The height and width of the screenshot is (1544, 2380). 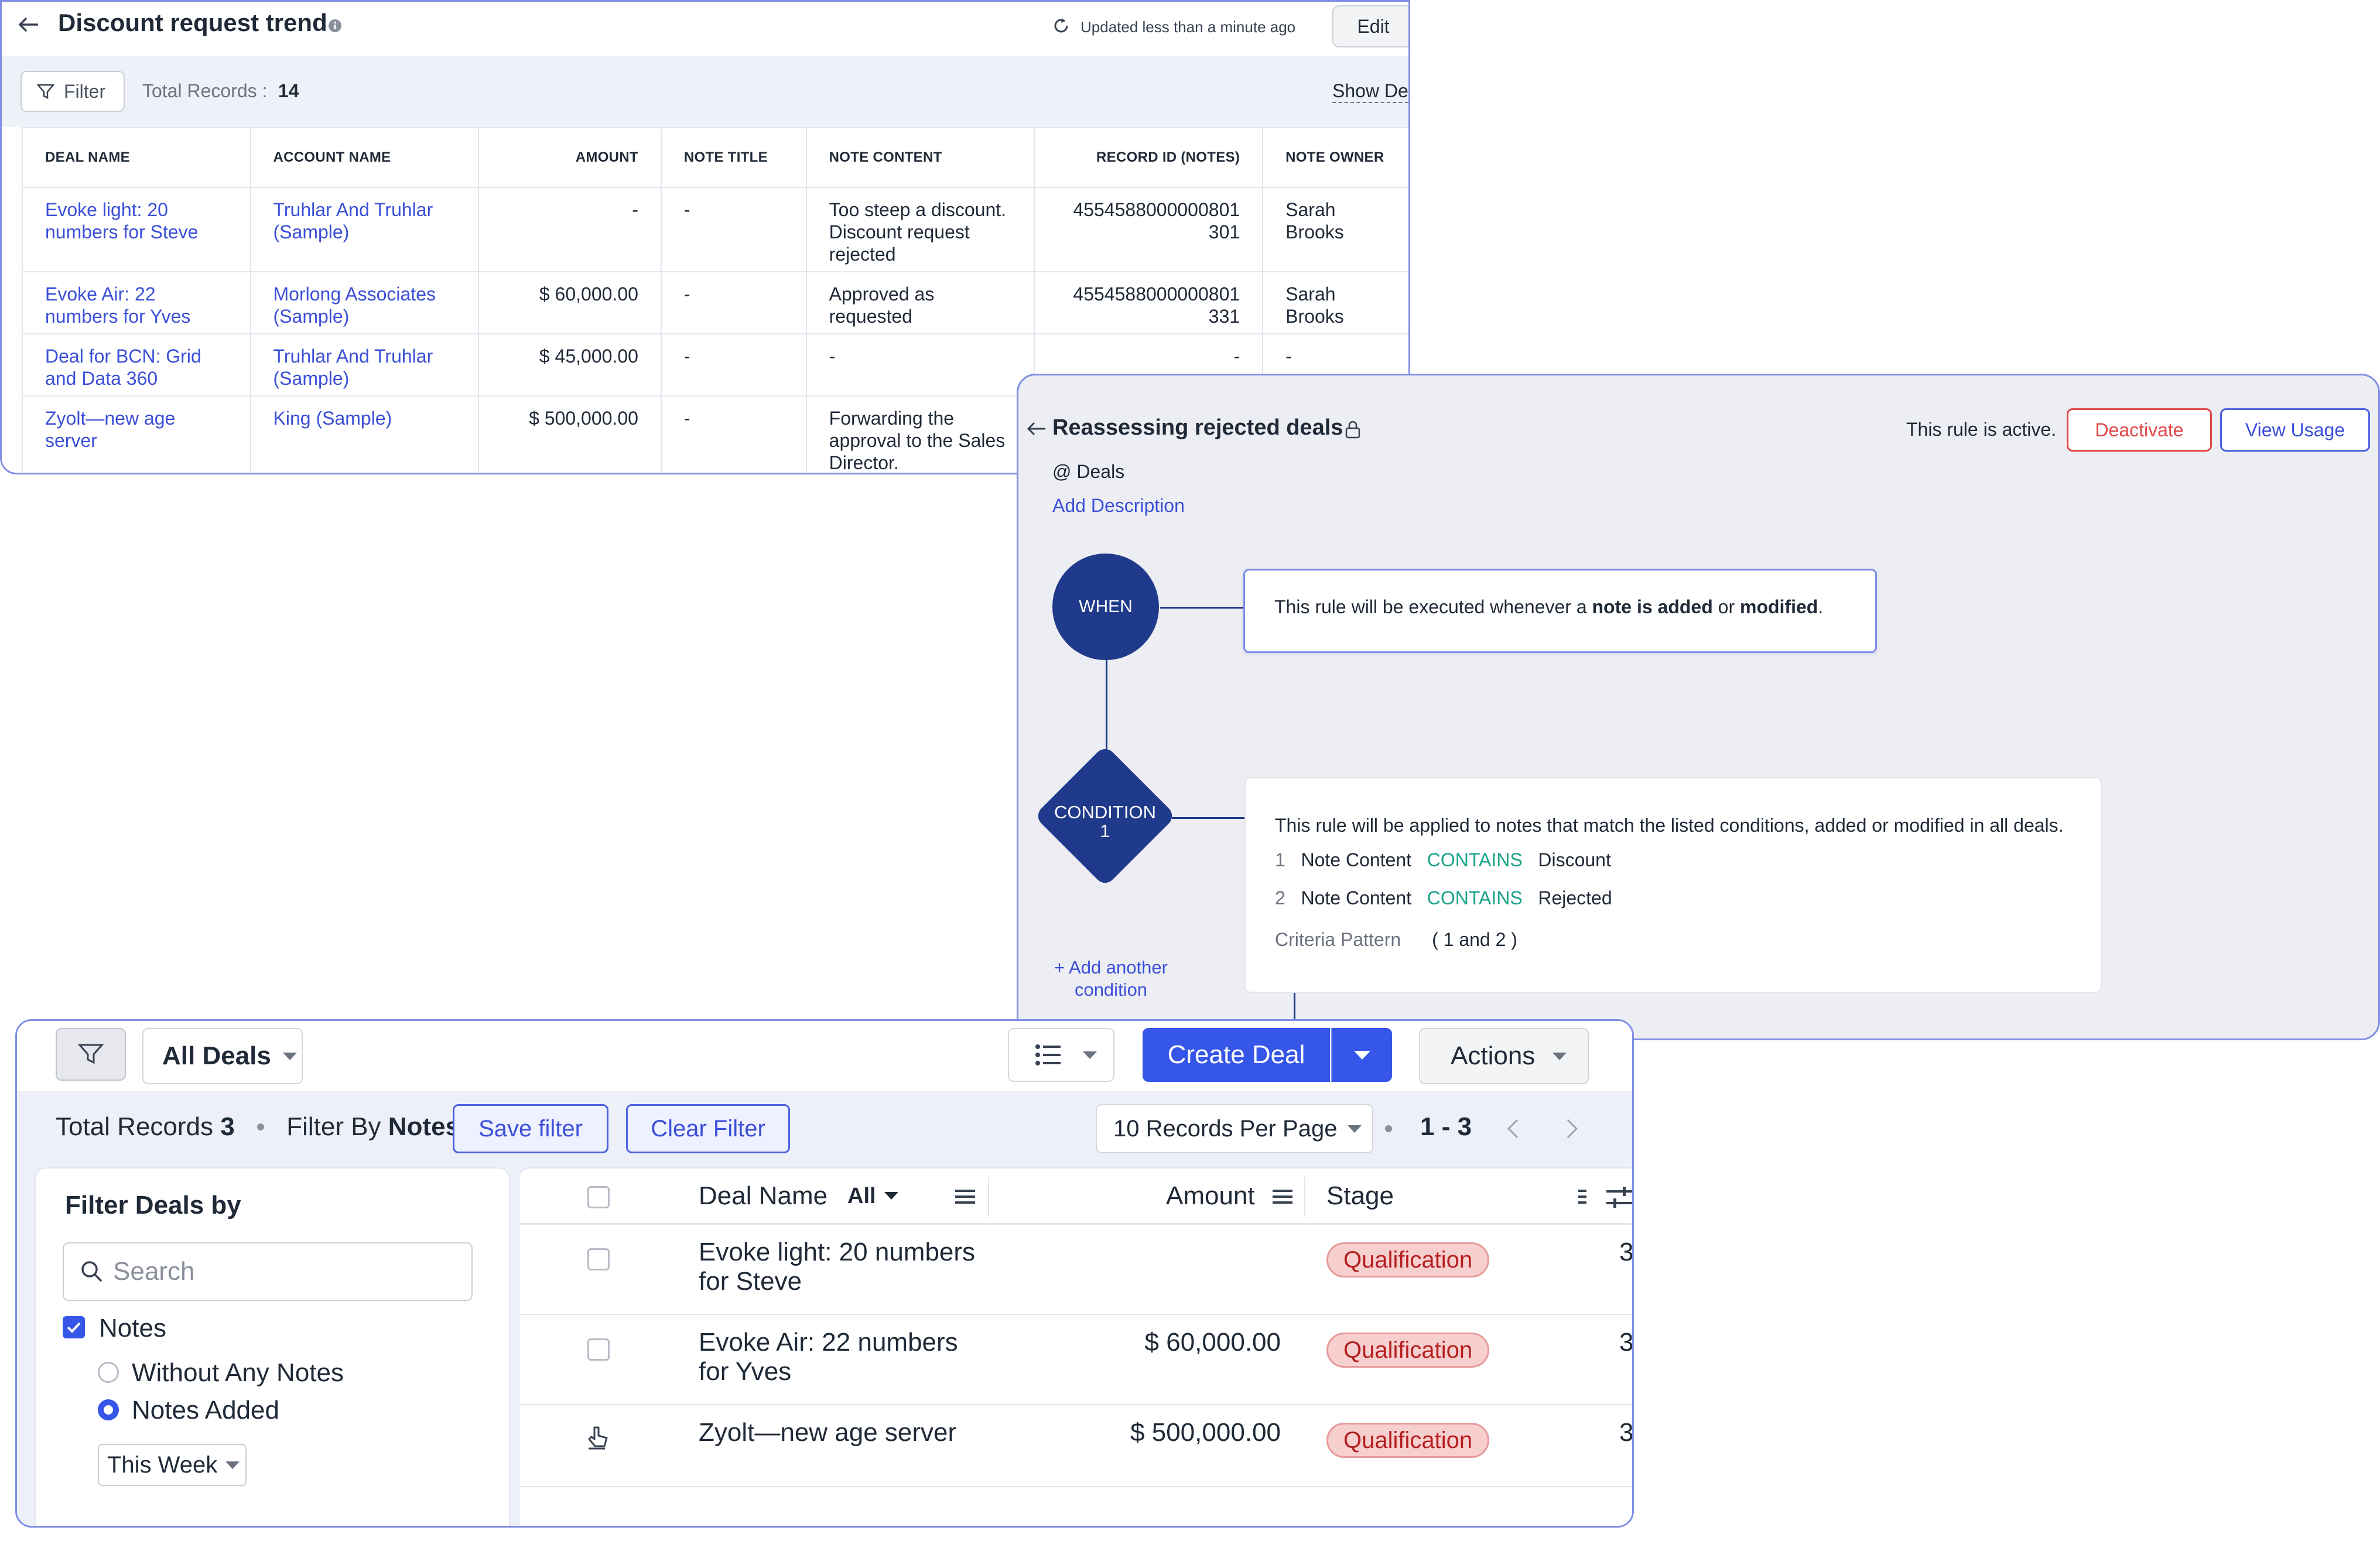 What do you see at coordinates (530, 1128) in the screenshot?
I see `save-filter-button: Save filter` at bounding box center [530, 1128].